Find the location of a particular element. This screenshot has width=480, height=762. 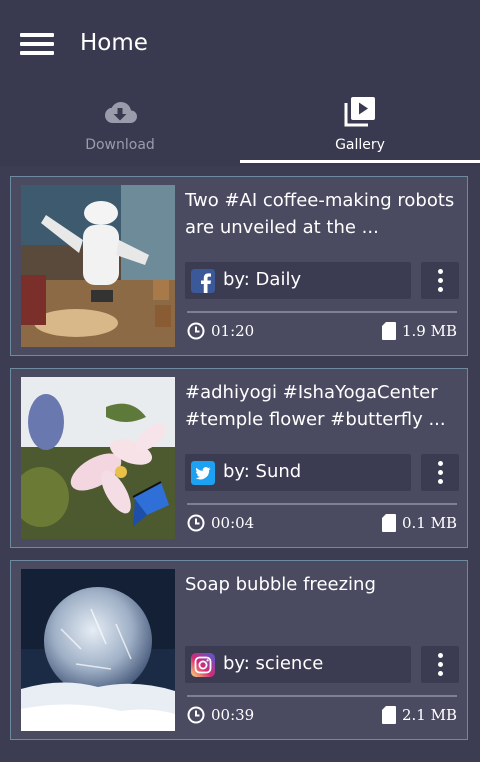

duration-label: 00:04 is located at coordinates (233, 523).